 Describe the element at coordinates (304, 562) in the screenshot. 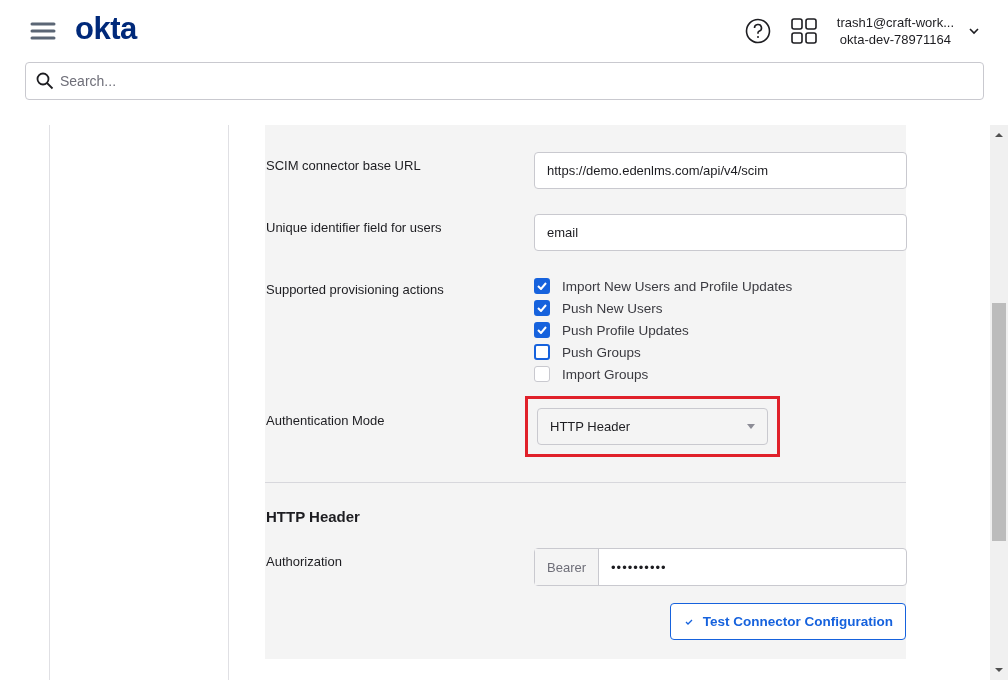

I see `field-label: Authorization` at that location.